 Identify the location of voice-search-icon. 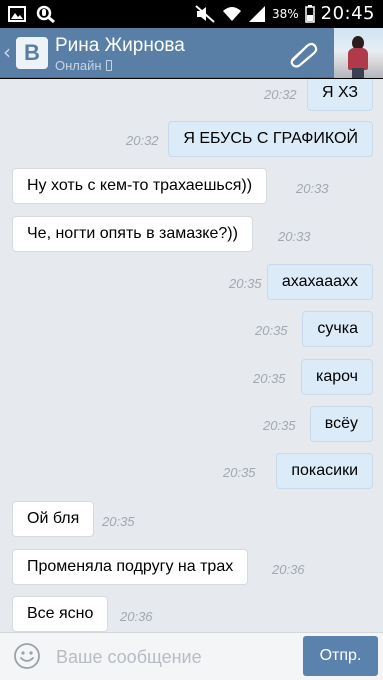
(45, 14).